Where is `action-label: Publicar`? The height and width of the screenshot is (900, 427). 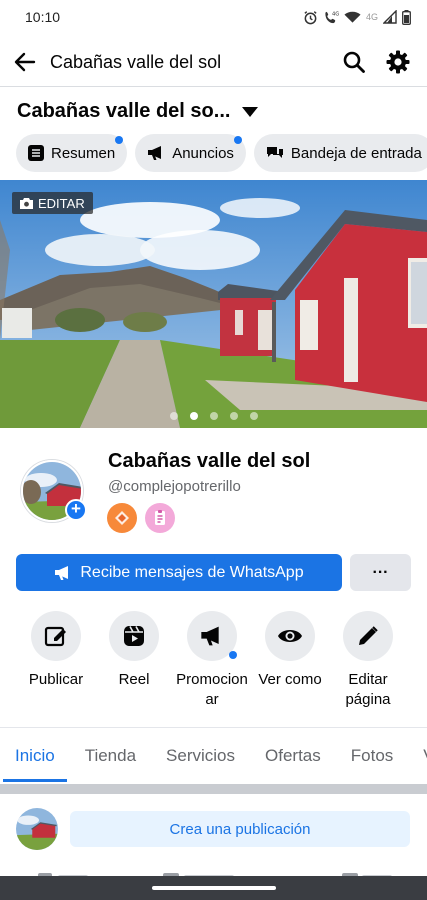
action-label: Publicar is located at coordinates (56, 679).